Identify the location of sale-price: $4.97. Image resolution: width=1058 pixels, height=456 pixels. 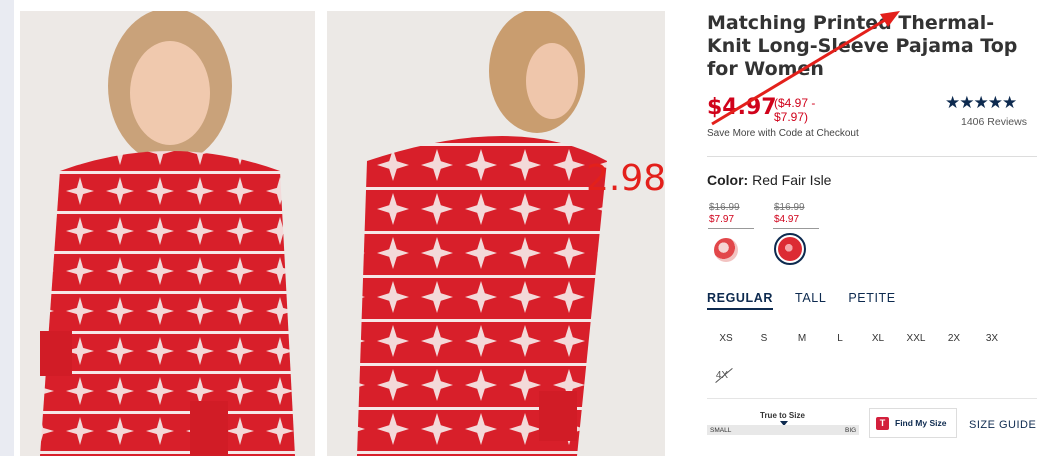
(742, 107).